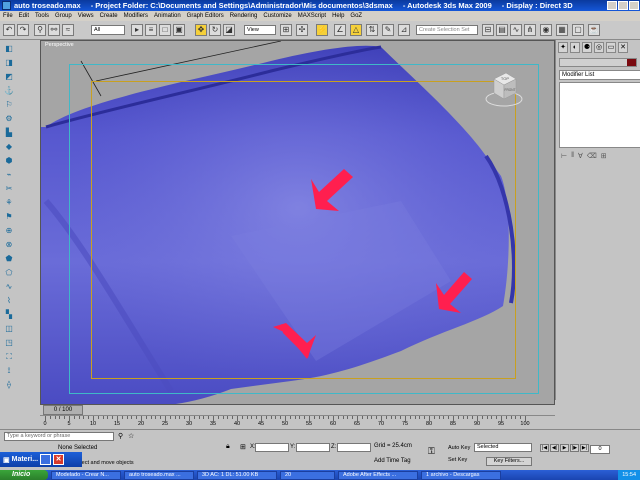  What do you see at coordinates (9, 356) in the screenshot?
I see `tool-icon-23: ⛶` at bounding box center [9, 356].